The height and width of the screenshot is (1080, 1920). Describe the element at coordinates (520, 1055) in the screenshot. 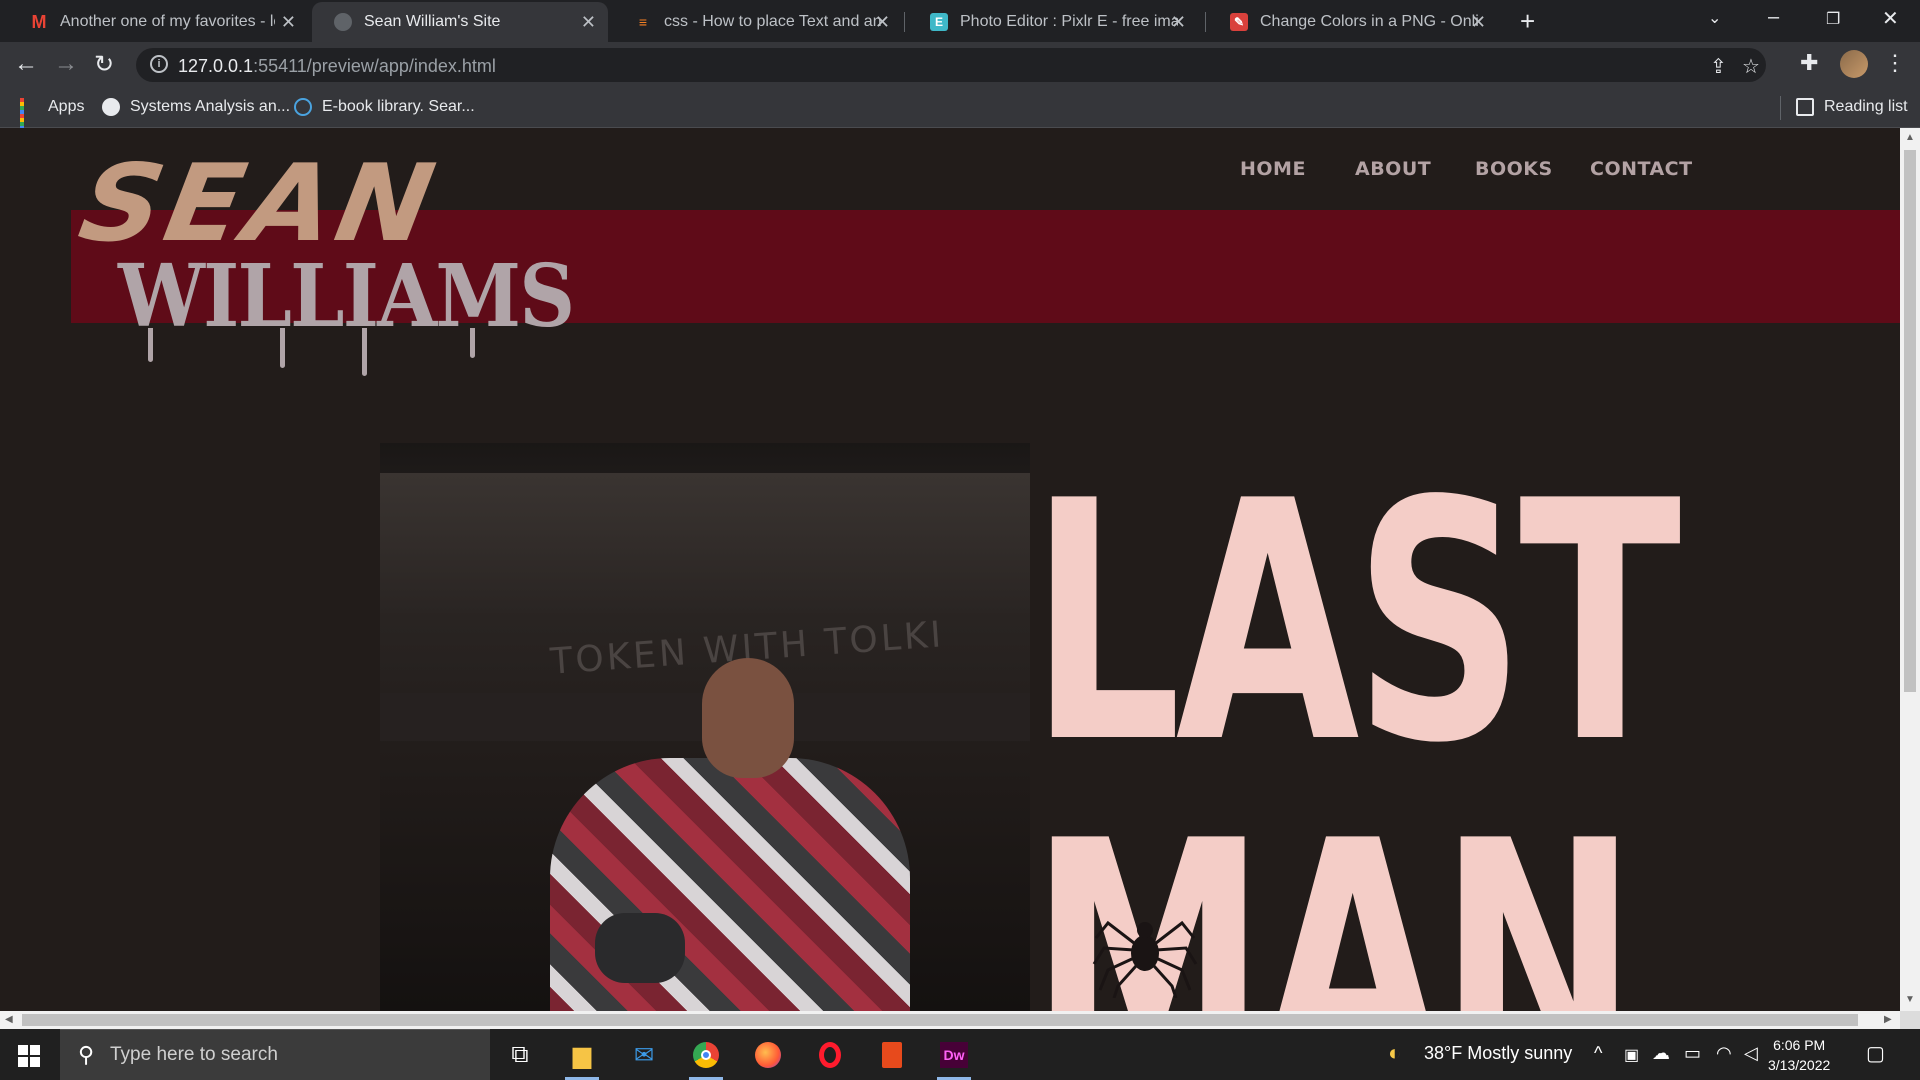

I see `task-view-icon: ⧉` at that location.